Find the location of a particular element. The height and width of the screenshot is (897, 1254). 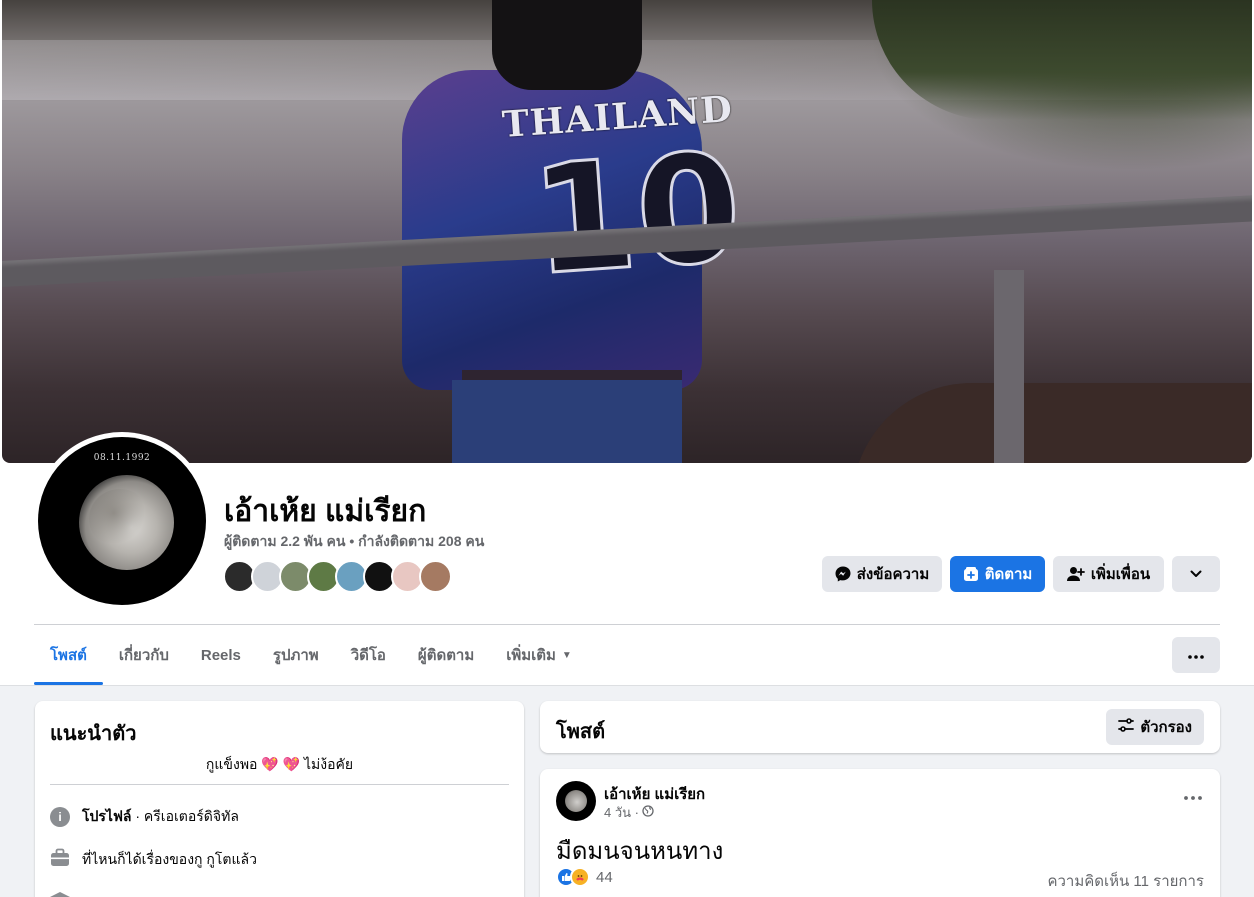

care-reaction-icon is located at coordinates (580, 877).